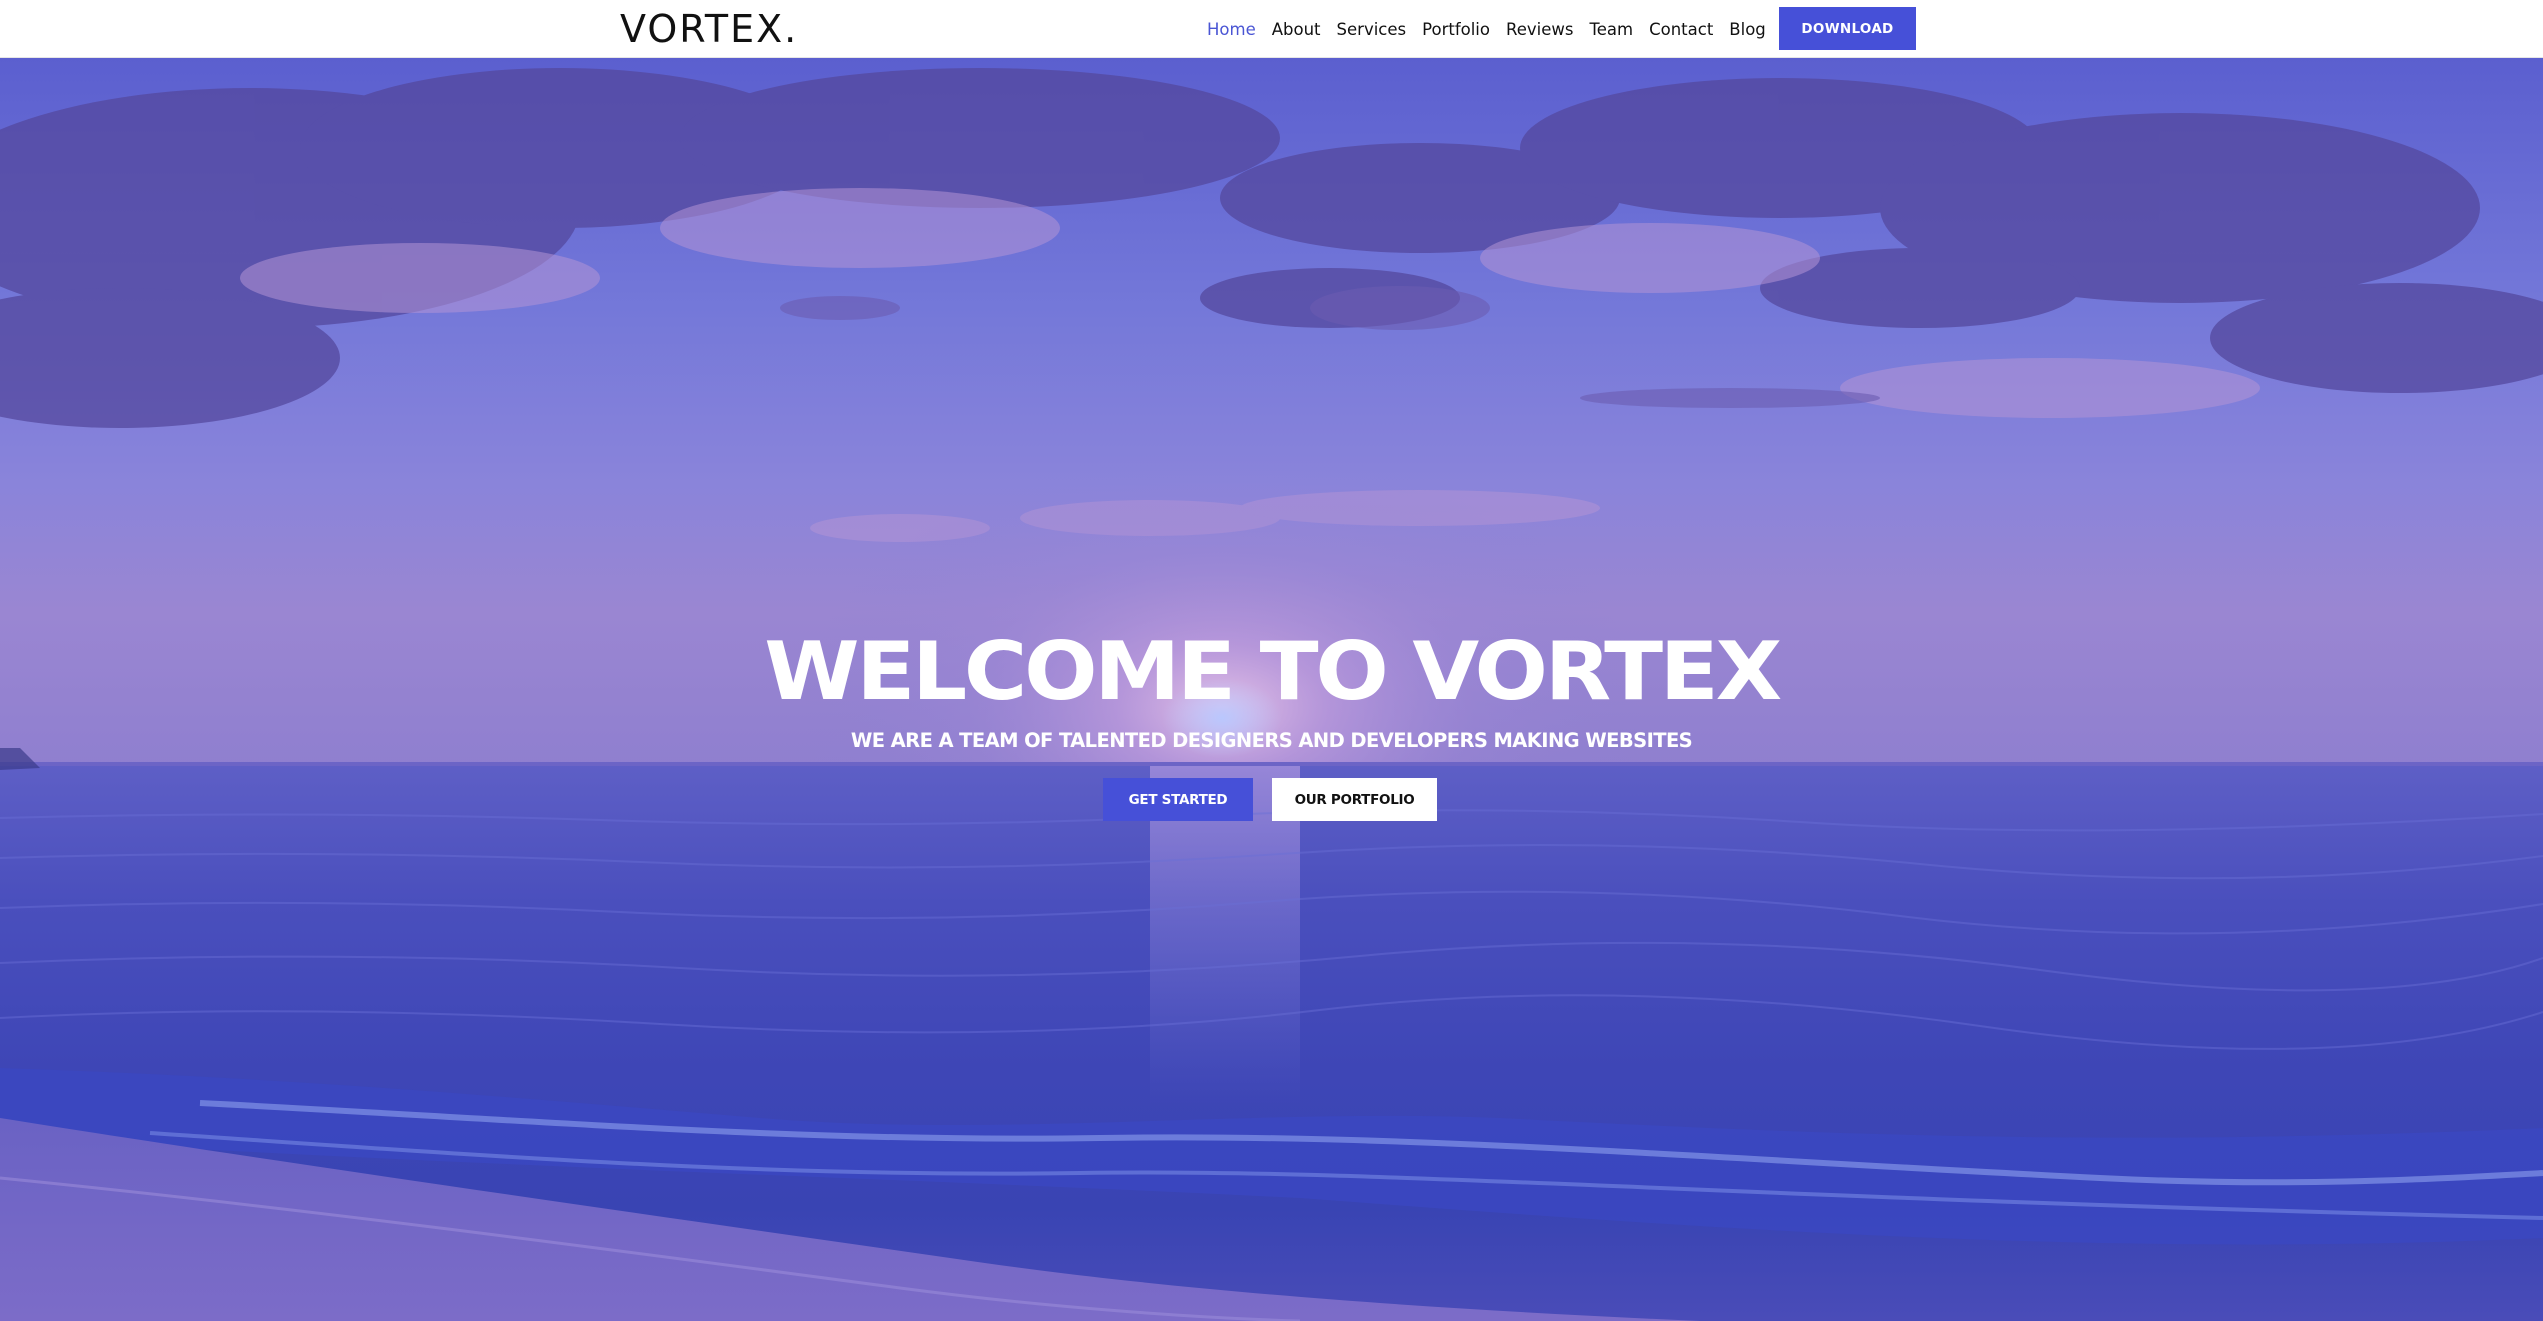 The image size is (2543, 1321). Describe the element at coordinates (1456, 29) in the screenshot. I see `nav-link-portfolio: Portfolio` at that location.